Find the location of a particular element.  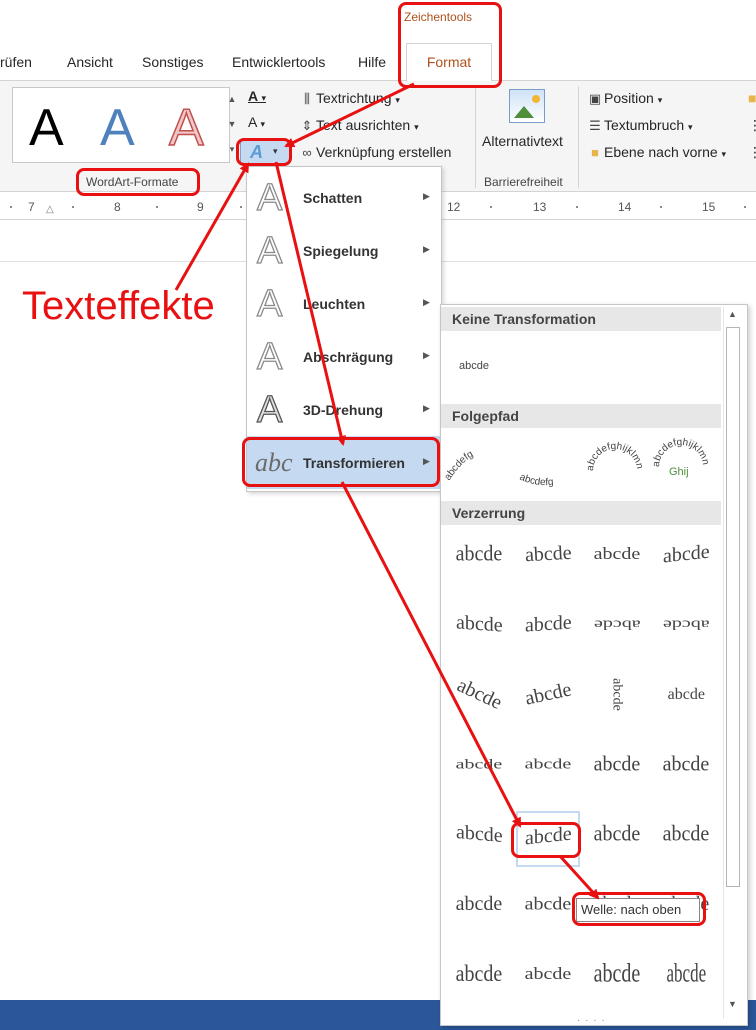

position-icon: ▣ is located at coordinates (595, 98).